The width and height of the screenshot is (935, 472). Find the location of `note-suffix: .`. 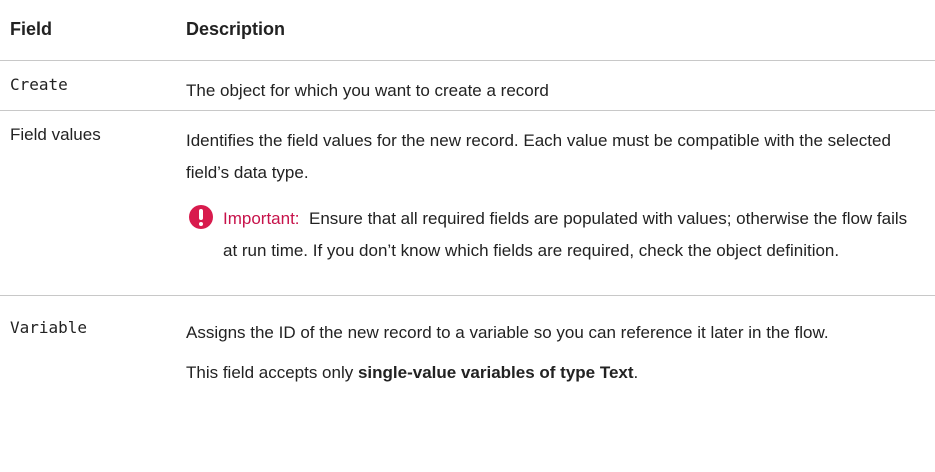

note-suffix: . is located at coordinates (636, 372).